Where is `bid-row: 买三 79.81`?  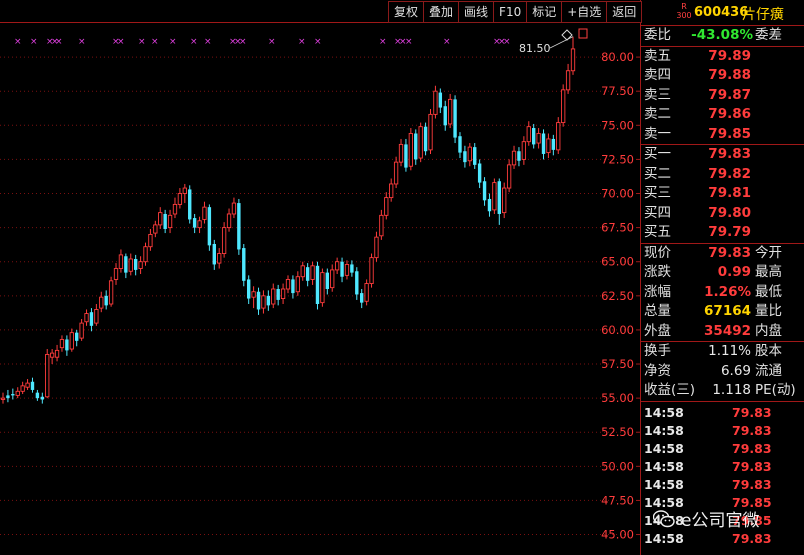 bid-row: 买三 79.81 is located at coordinates (722, 194).